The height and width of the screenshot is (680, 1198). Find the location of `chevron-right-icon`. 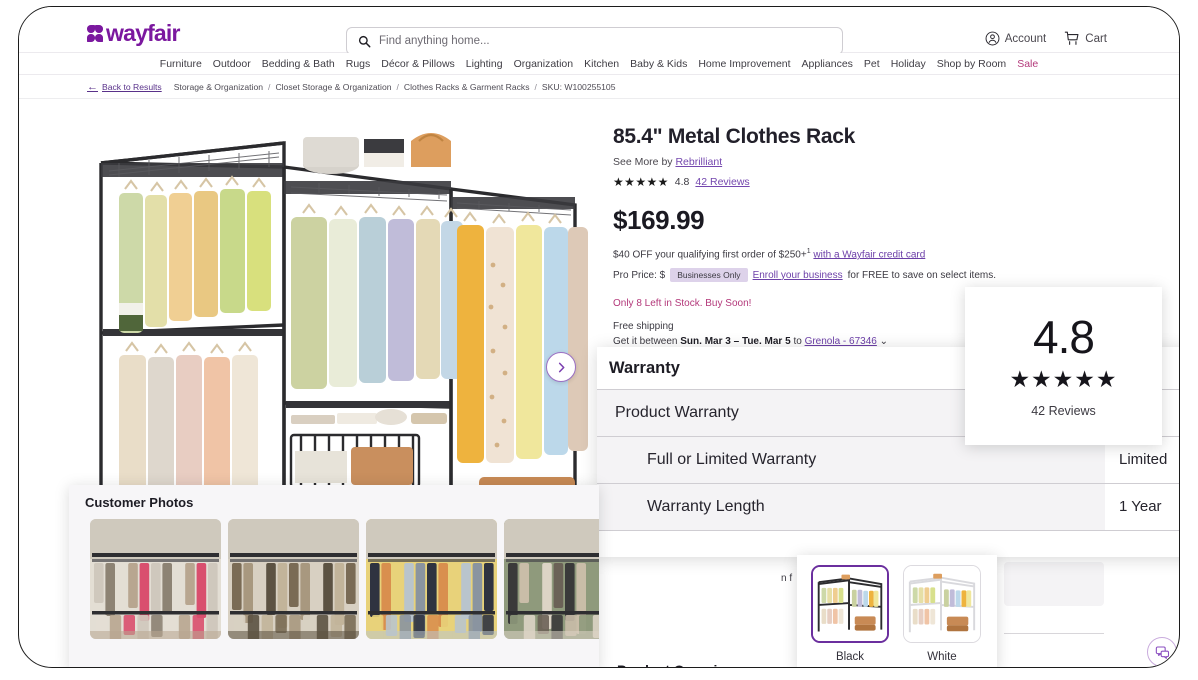

chevron-right-icon is located at coordinates (561, 367).